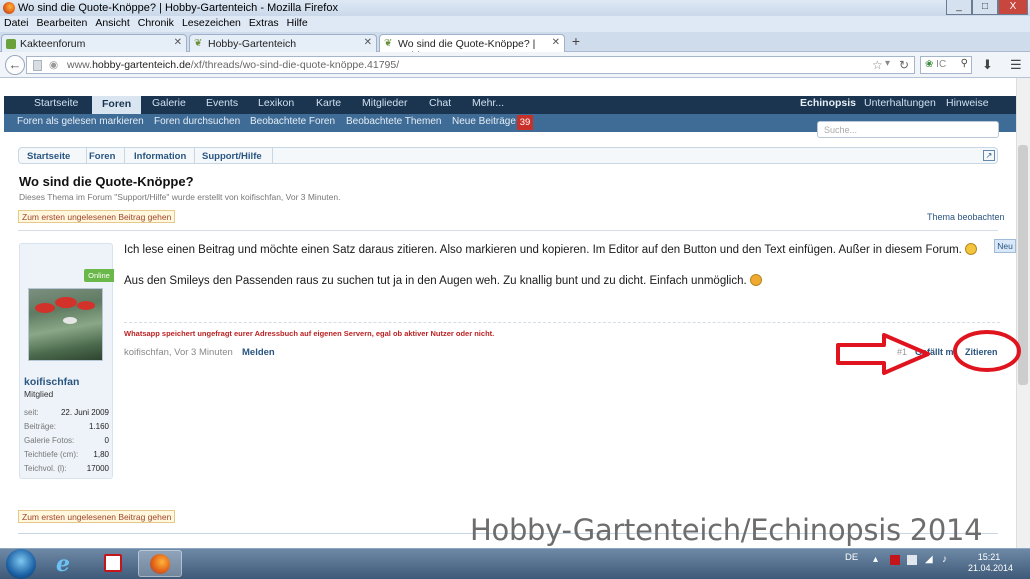 Image resolution: width=1030 pixels, height=579 pixels. Describe the element at coordinates (62, 23) in the screenshot. I see `menu-bearbeiten: Bearbeiten` at that location.